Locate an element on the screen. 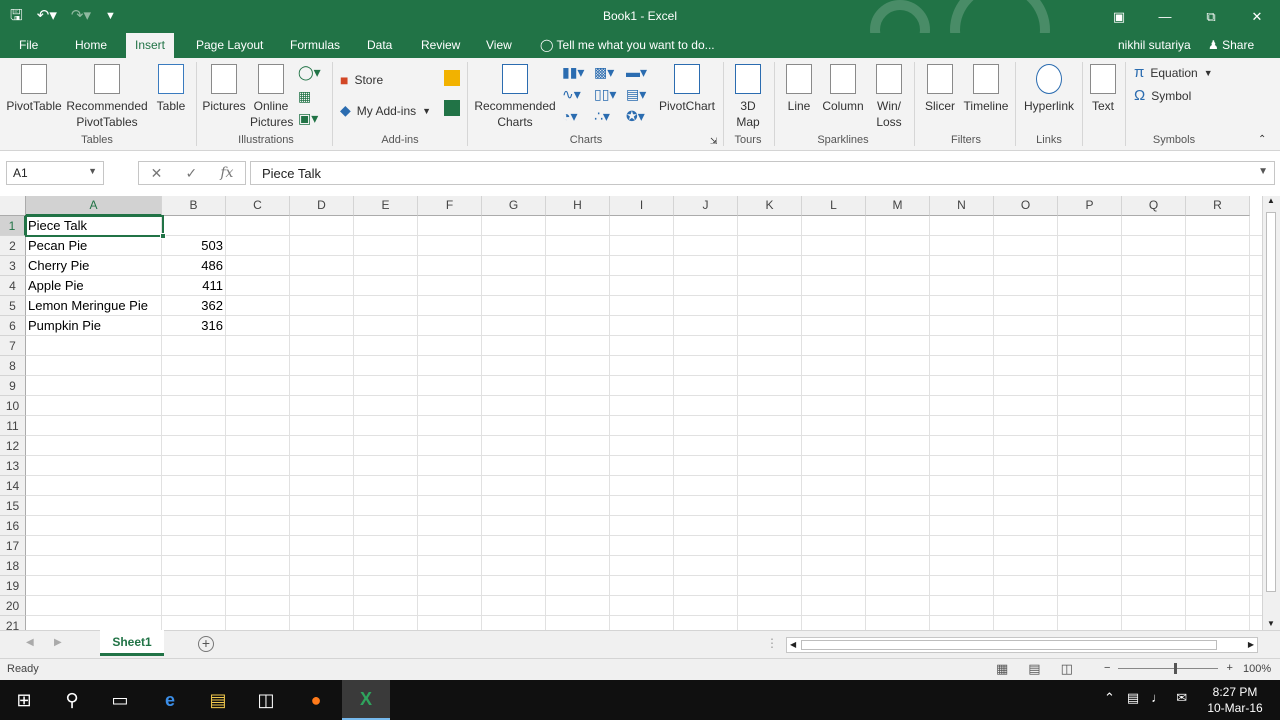 The image size is (1280, 720). column-header: O is located at coordinates (1026, 206).